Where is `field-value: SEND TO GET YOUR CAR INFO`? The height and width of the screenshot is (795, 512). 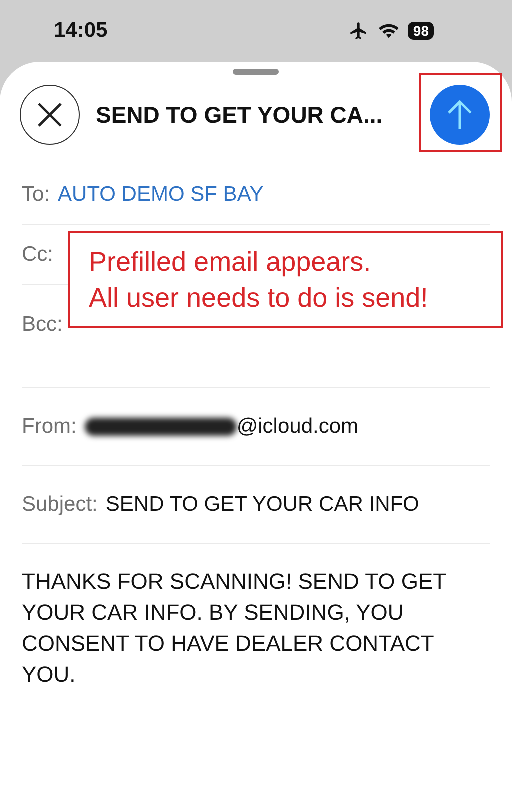
field-value: SEND TO GET YOUR CAR INFO is located at coordinates (263, 504).